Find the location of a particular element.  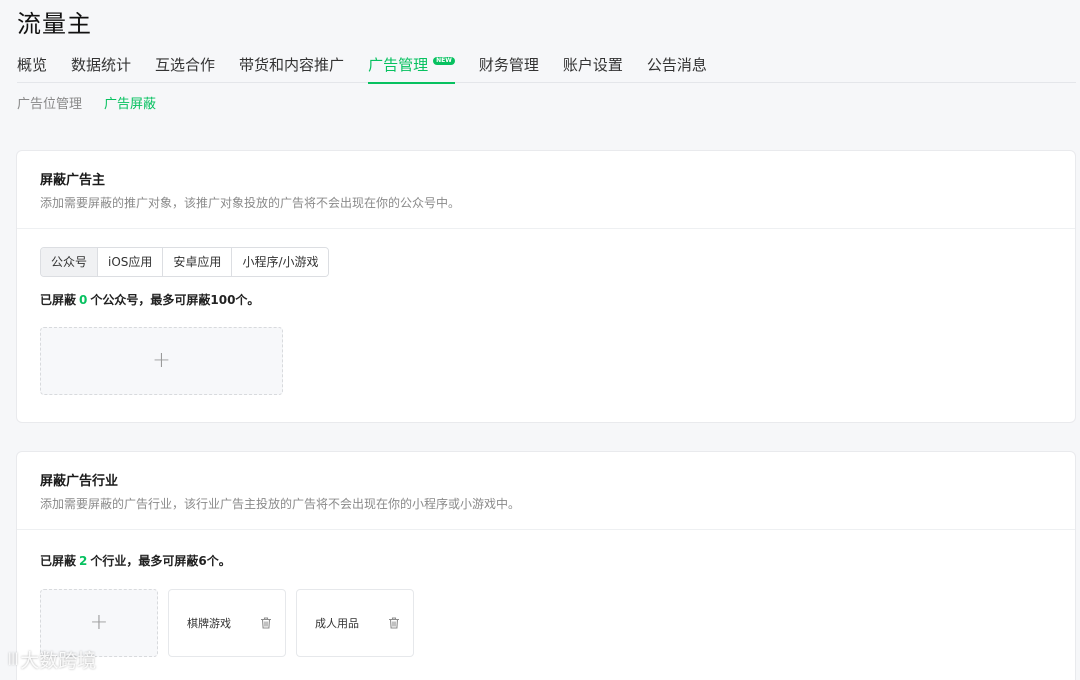

tab-announcements: 公告消息 is located at coordinates (677, 68).